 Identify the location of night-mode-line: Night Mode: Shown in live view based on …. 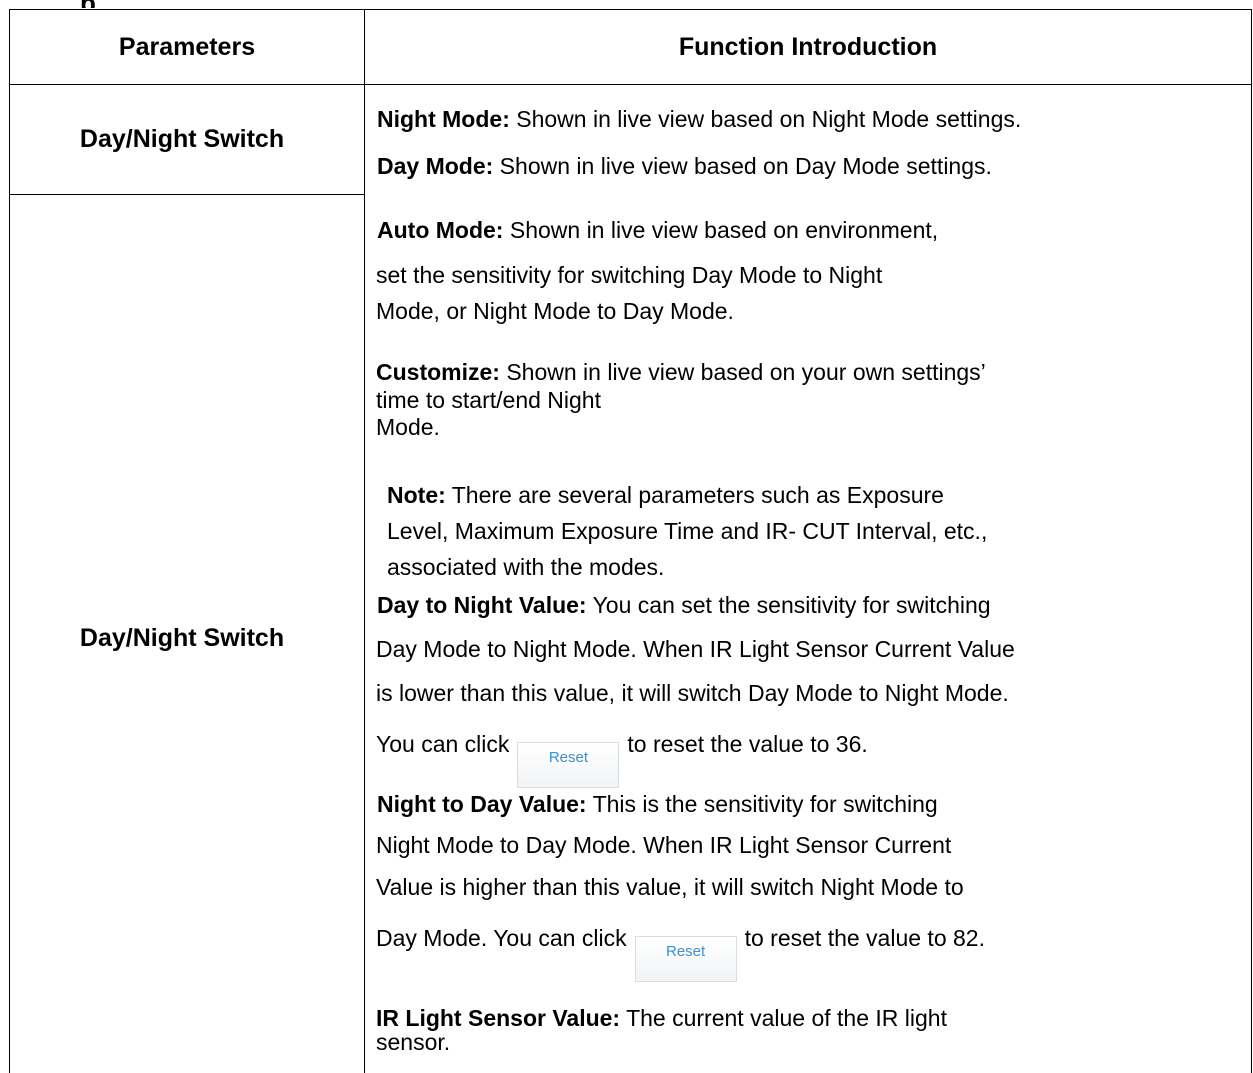
(699, 119).